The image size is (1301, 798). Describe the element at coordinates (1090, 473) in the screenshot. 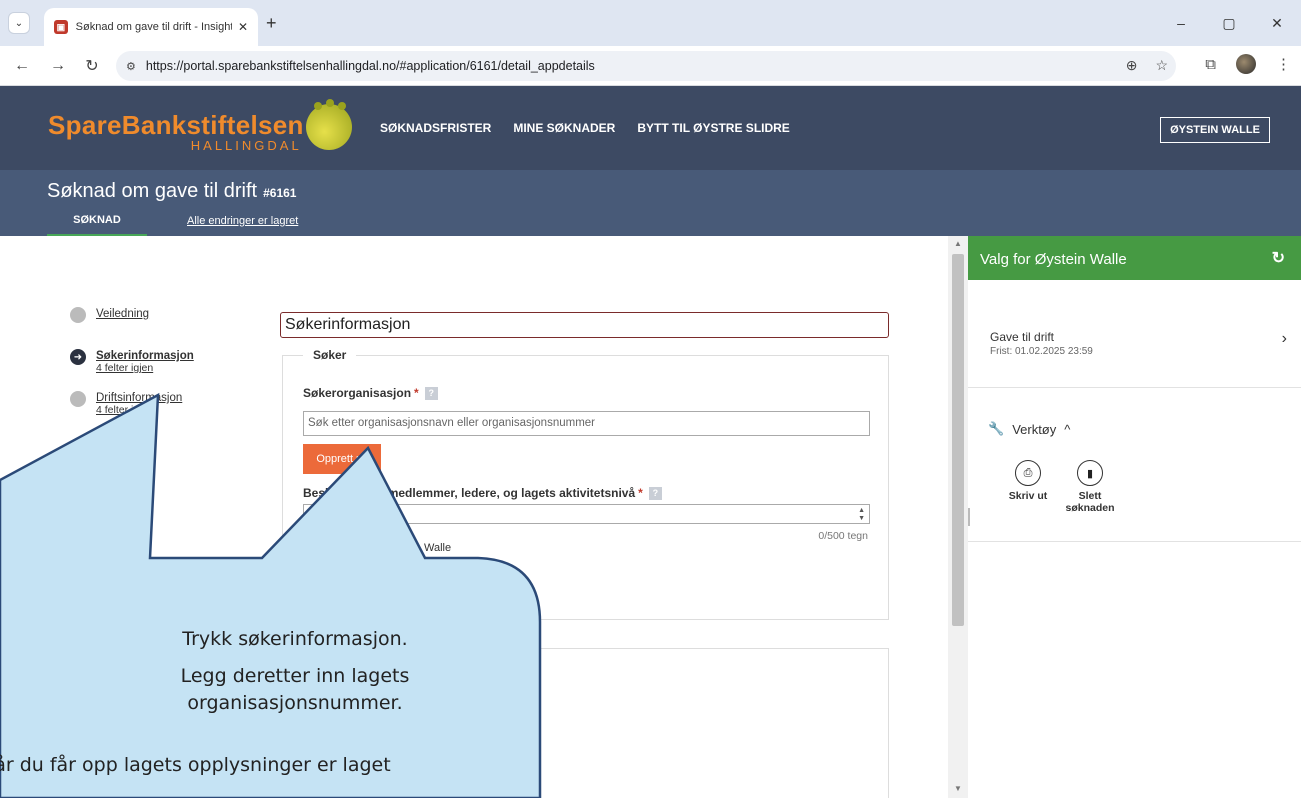

I see `trash-icon: ▮` at that location.